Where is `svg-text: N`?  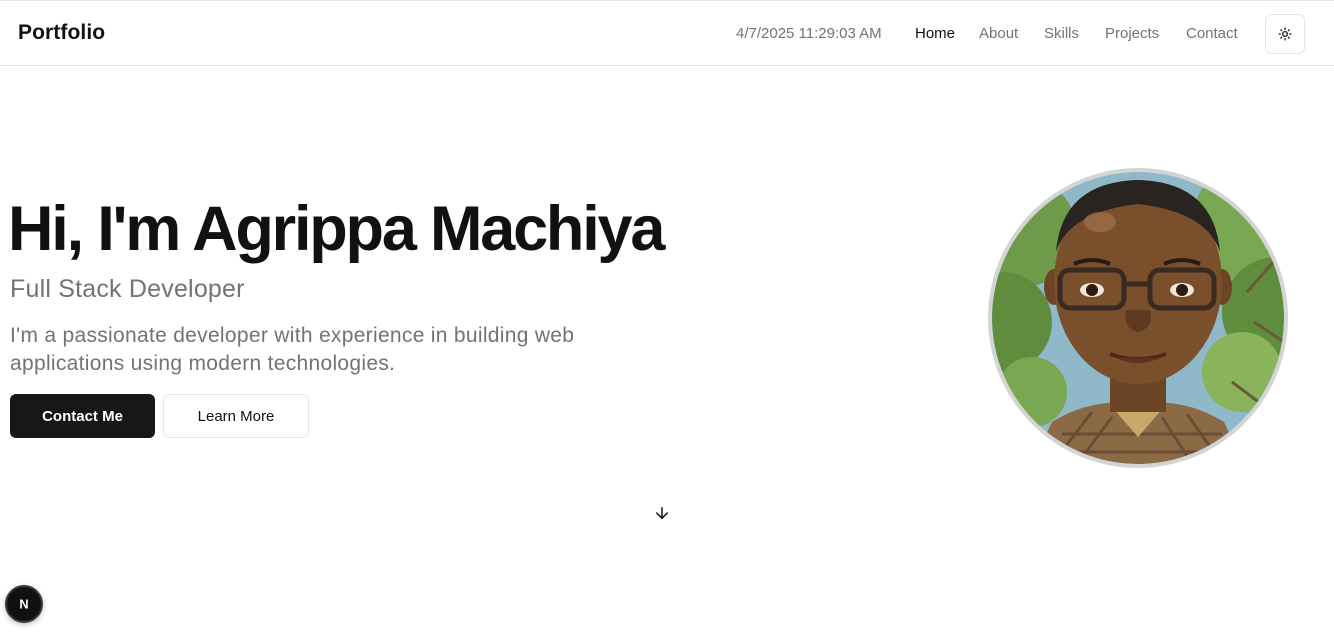
svg-text: N is located at coordinates (23, 604).